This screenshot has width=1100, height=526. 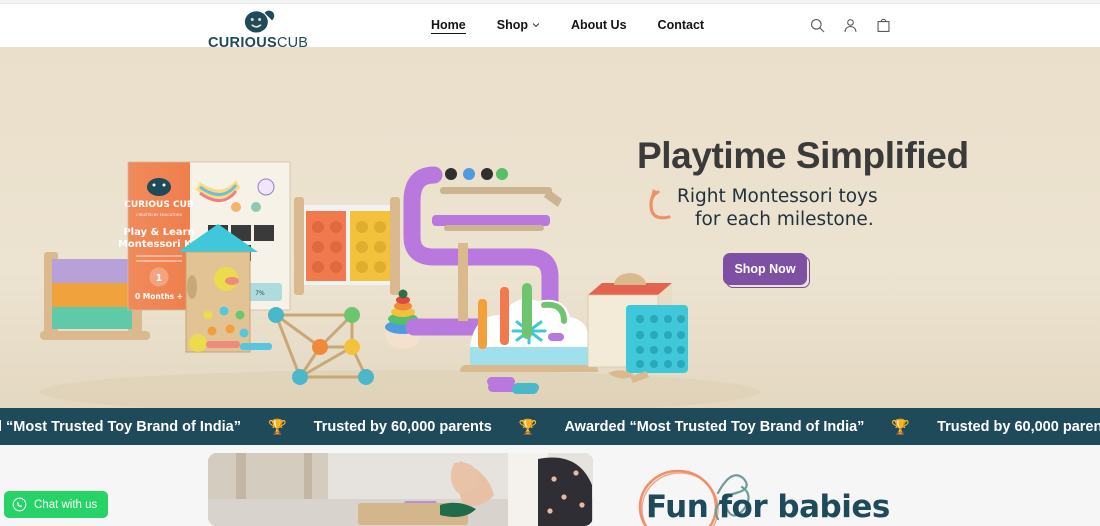 I want to click on svg-text: 1, so click(x=159, y=278).